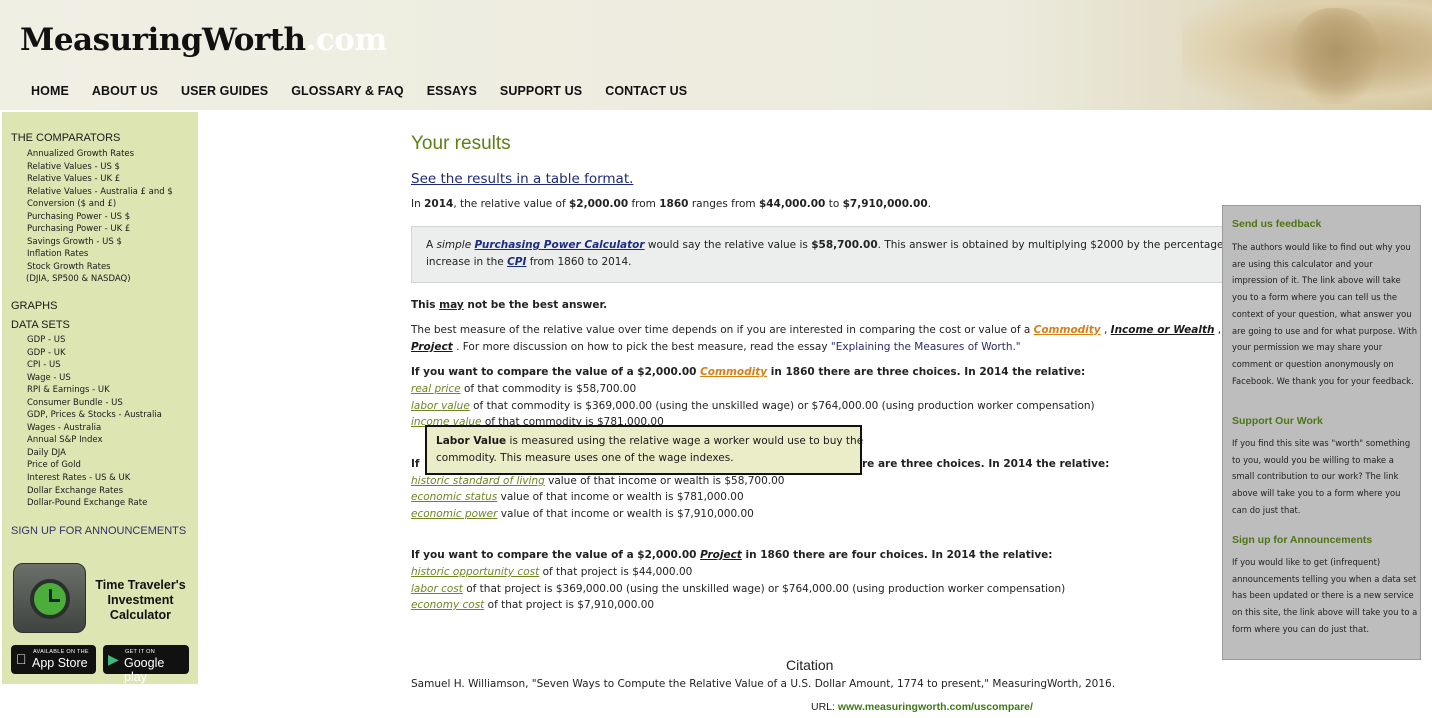 The image size is (1432, 718). What do you see at coordinates (1163, 330) in the screenshot?
I see `income-wealth-link: Income or Wealth` at bounding box center [1163, 330].